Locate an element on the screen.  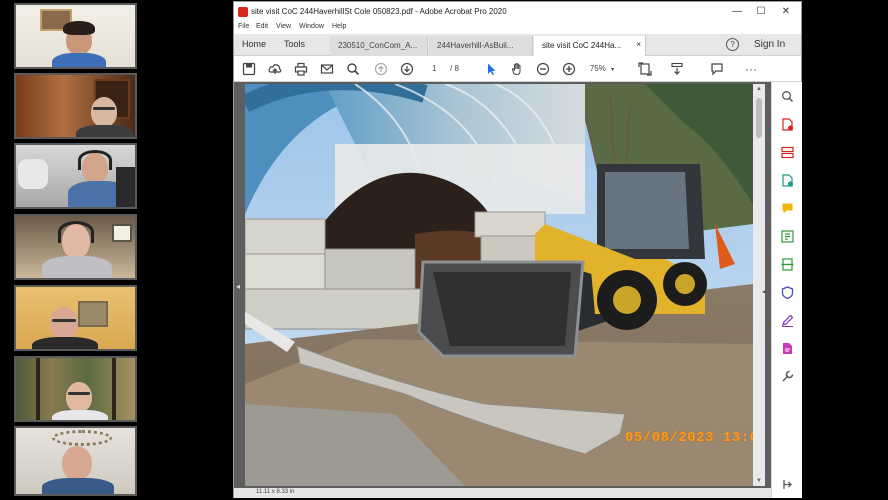
hand-tool-icon is located at coordinates (517, 69).